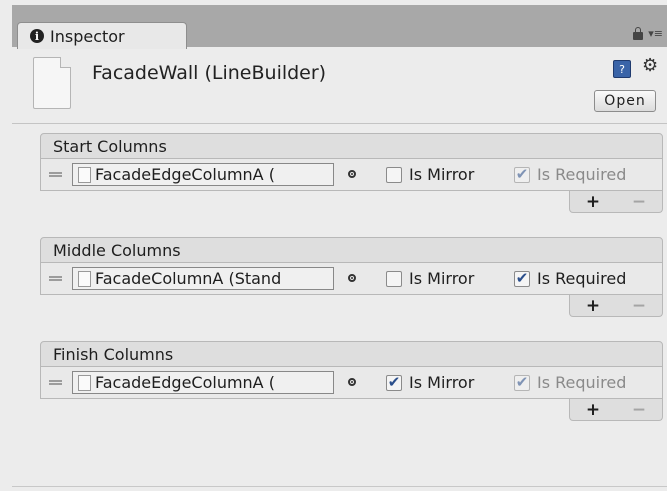 The image size is (667, 491). Describe the element at coordinates (52, 83) in the screenshot. I see `asset-file-icon` at that location.